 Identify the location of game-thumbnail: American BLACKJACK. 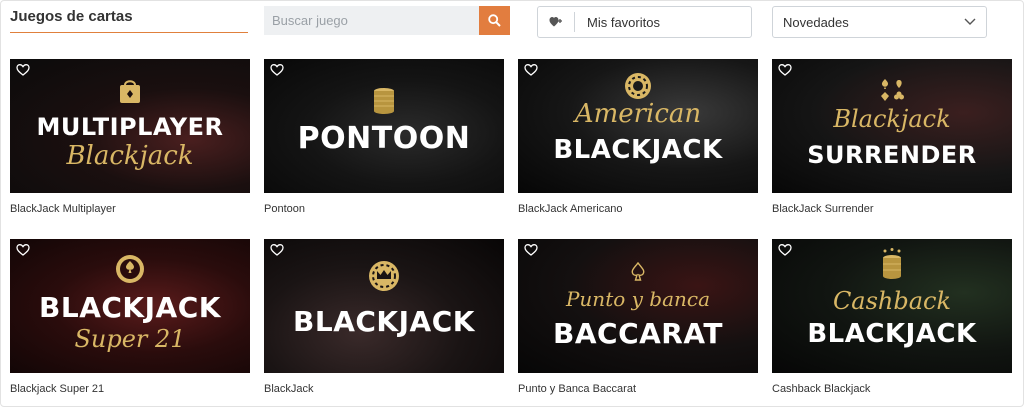
(638, 126).